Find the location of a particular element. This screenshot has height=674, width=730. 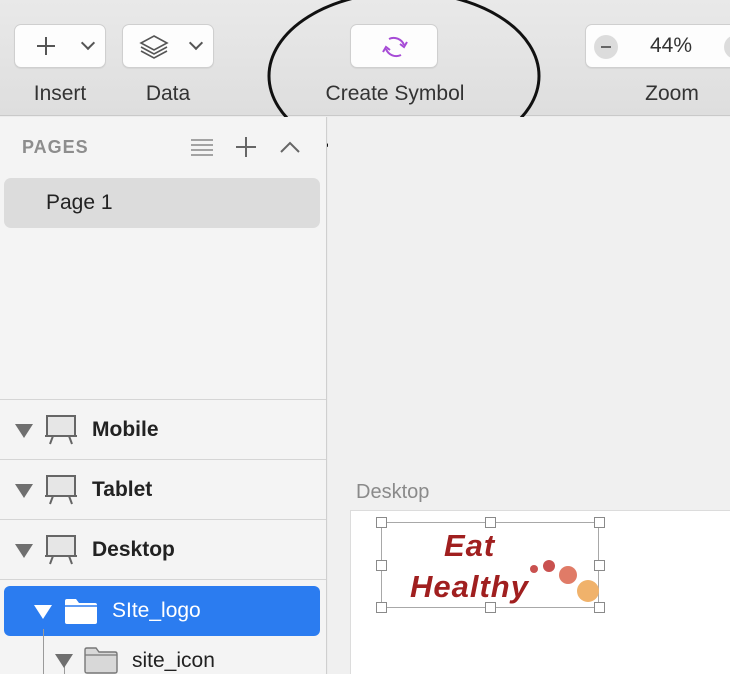

plus-icon is located at coordinates (46, 46).